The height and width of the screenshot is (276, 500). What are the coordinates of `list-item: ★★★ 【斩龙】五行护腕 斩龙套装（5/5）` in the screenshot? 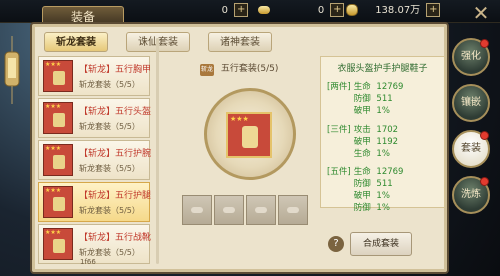 It's located at (95, 160).